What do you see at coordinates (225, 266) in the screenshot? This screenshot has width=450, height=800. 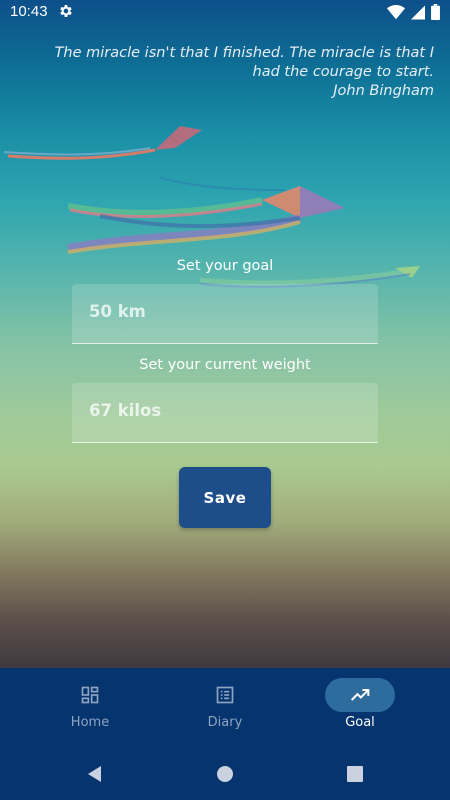 I see `goal-label: Set your goal` at bounding box center [225, 266].